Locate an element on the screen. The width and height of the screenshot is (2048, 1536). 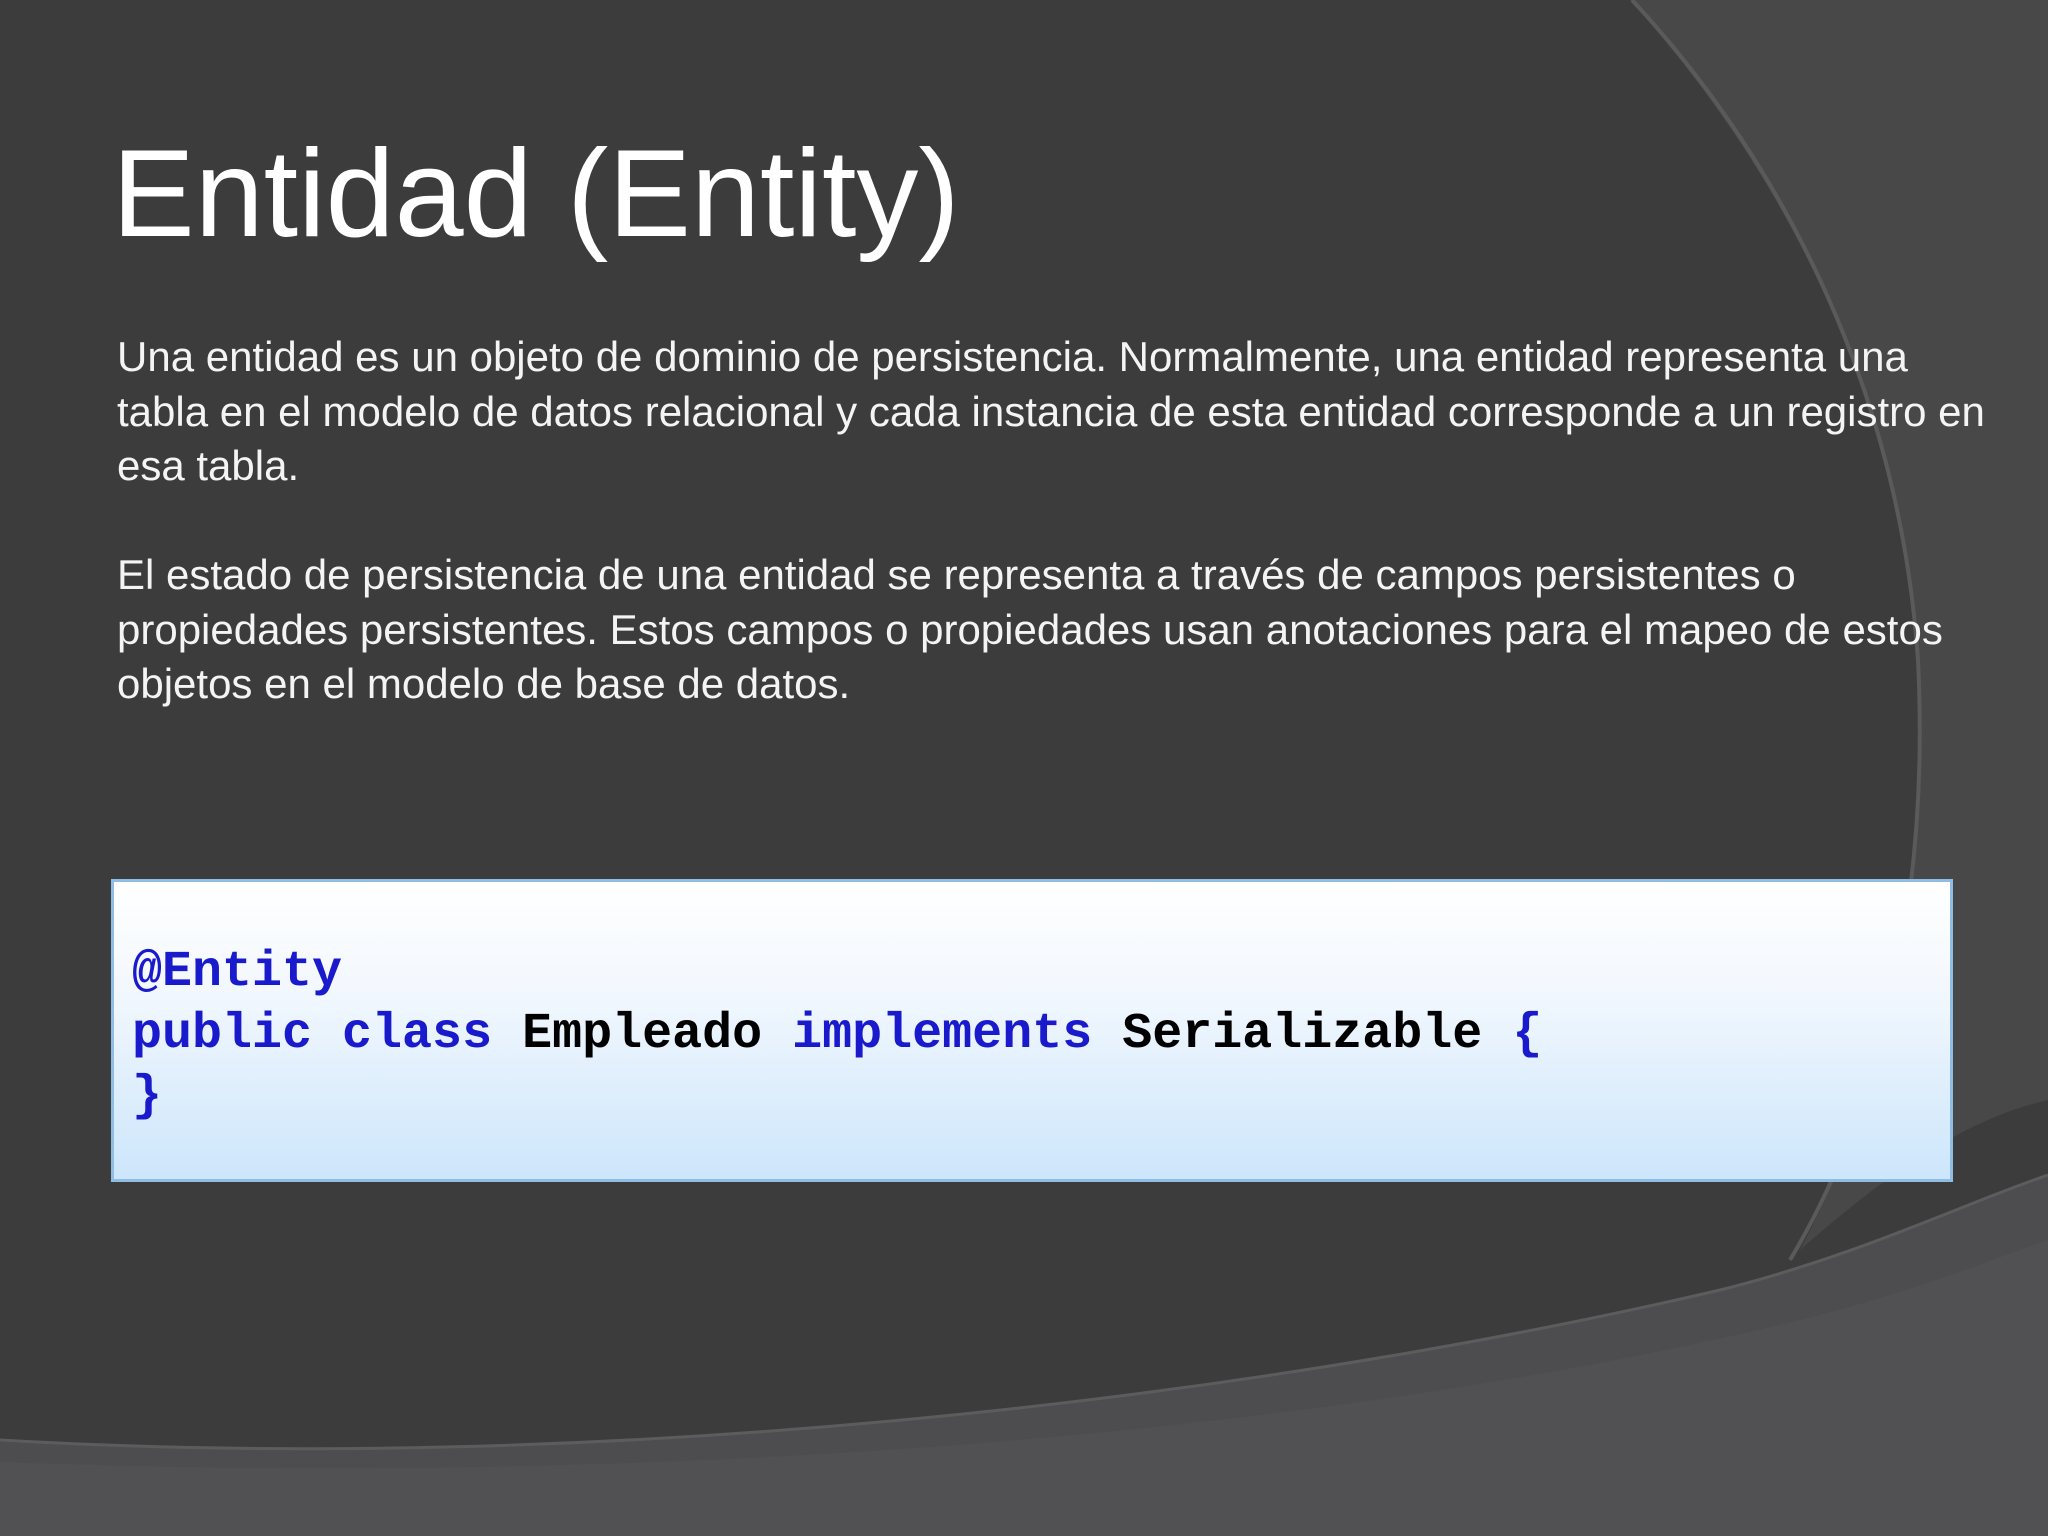
code-close-brace: } is located at coordinates (147, 1096).